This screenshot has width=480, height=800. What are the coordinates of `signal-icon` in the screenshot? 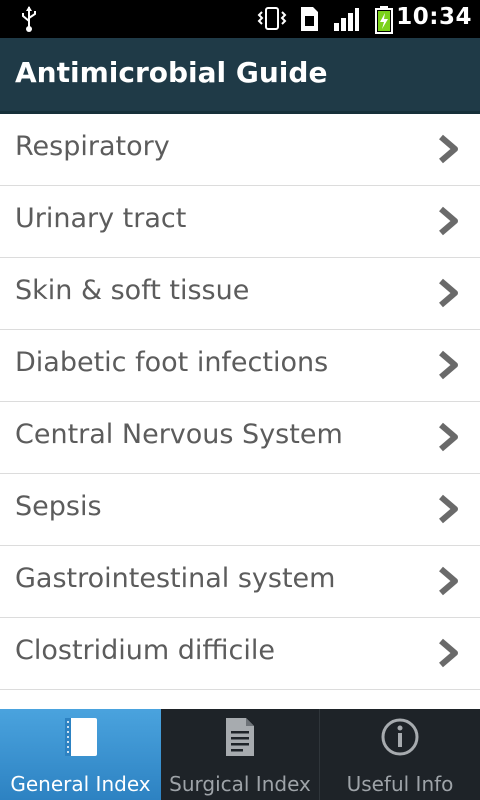 It's located at (346, 19).